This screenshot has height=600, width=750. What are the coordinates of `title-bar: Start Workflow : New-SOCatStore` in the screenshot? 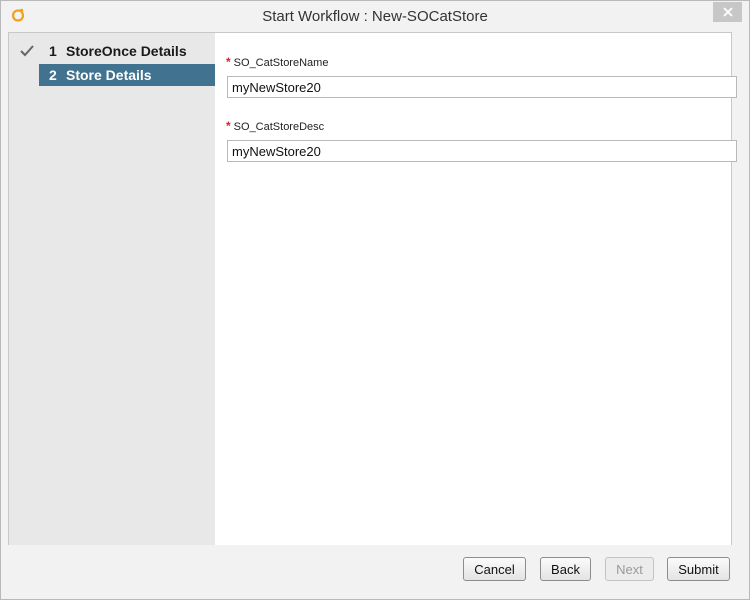 It's located at (375, 16).